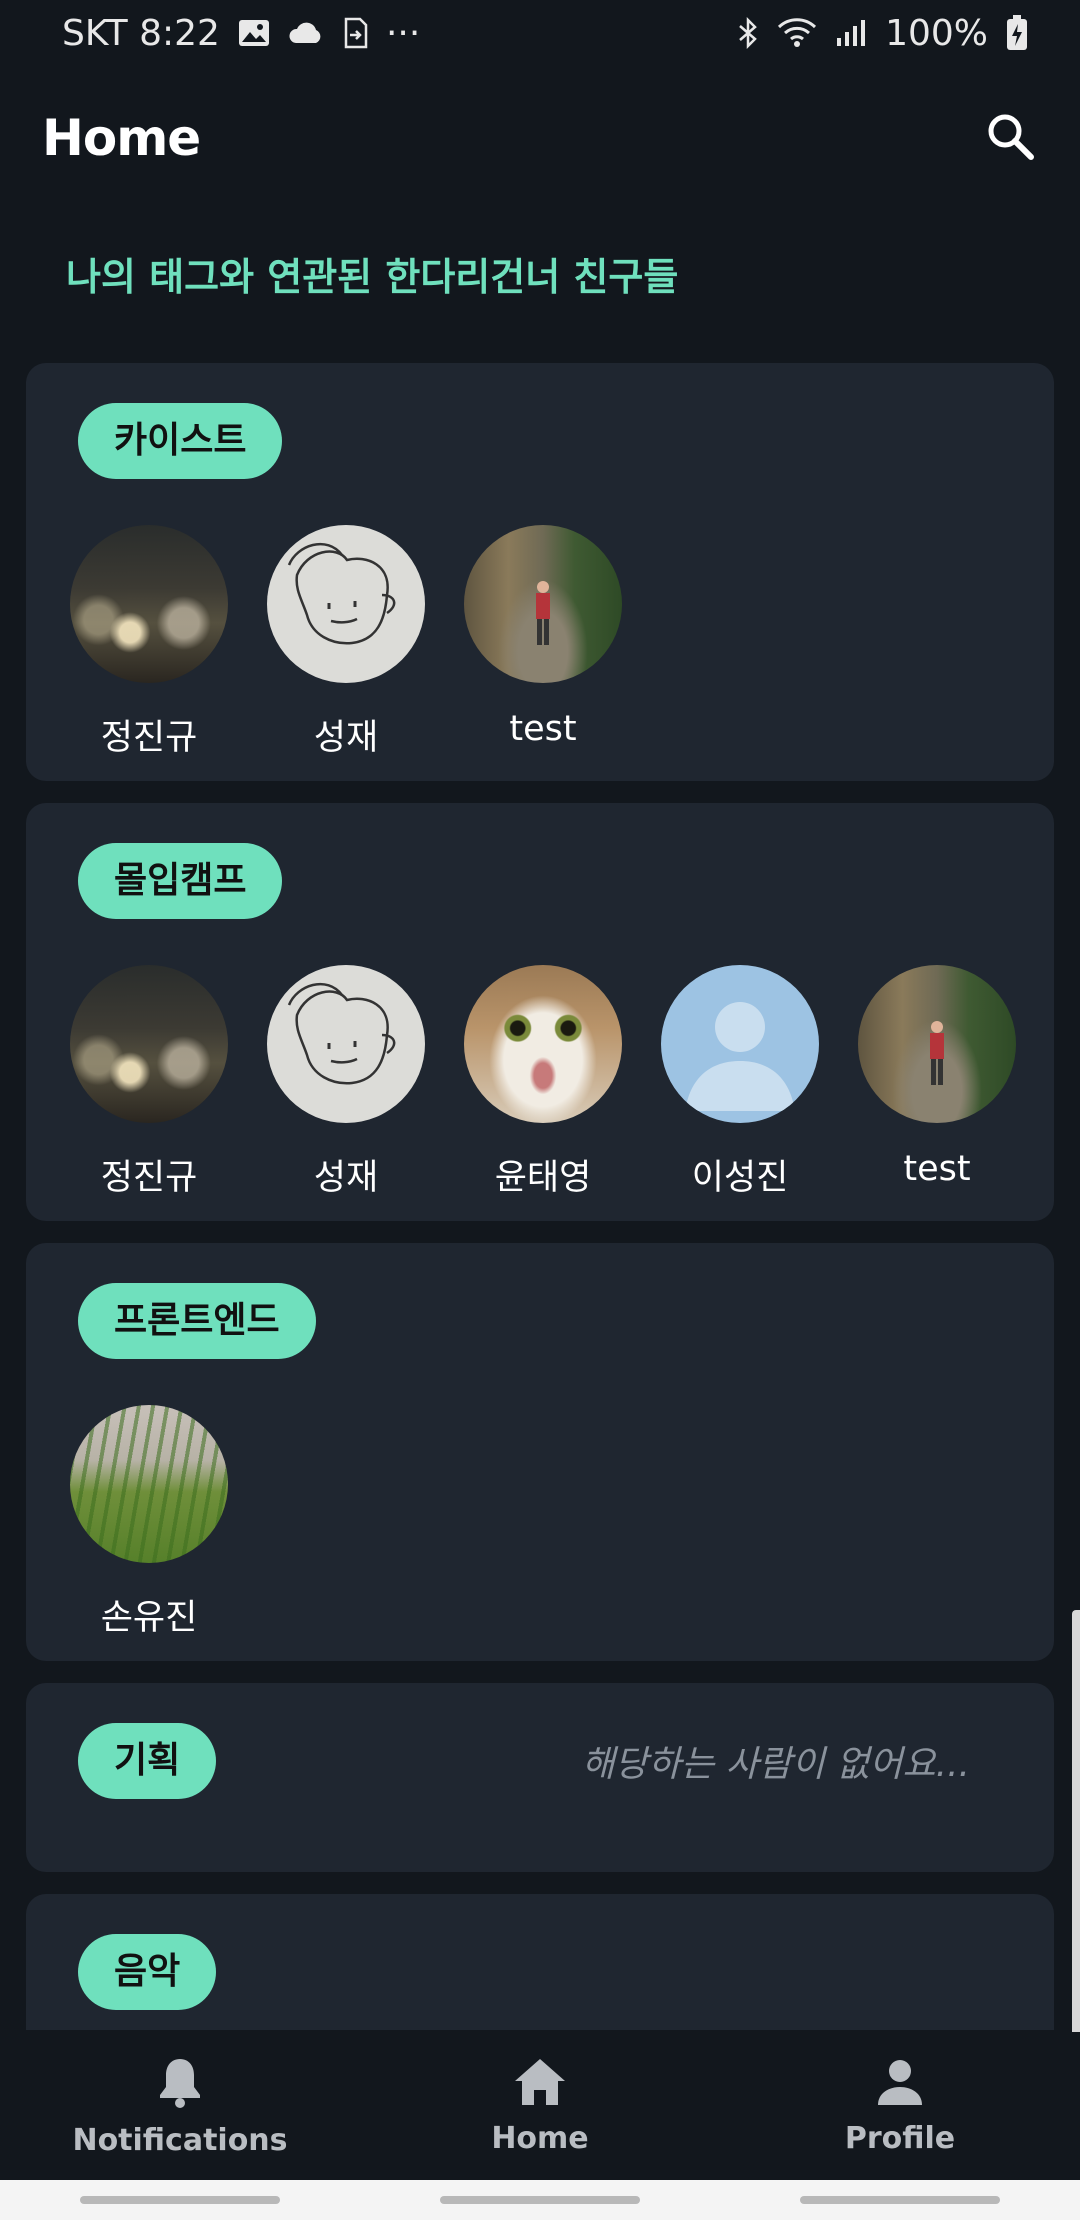  Describe the element at coordinates (180, 2140) in the screenshot. I see `nav-label: Notifications` at that location.